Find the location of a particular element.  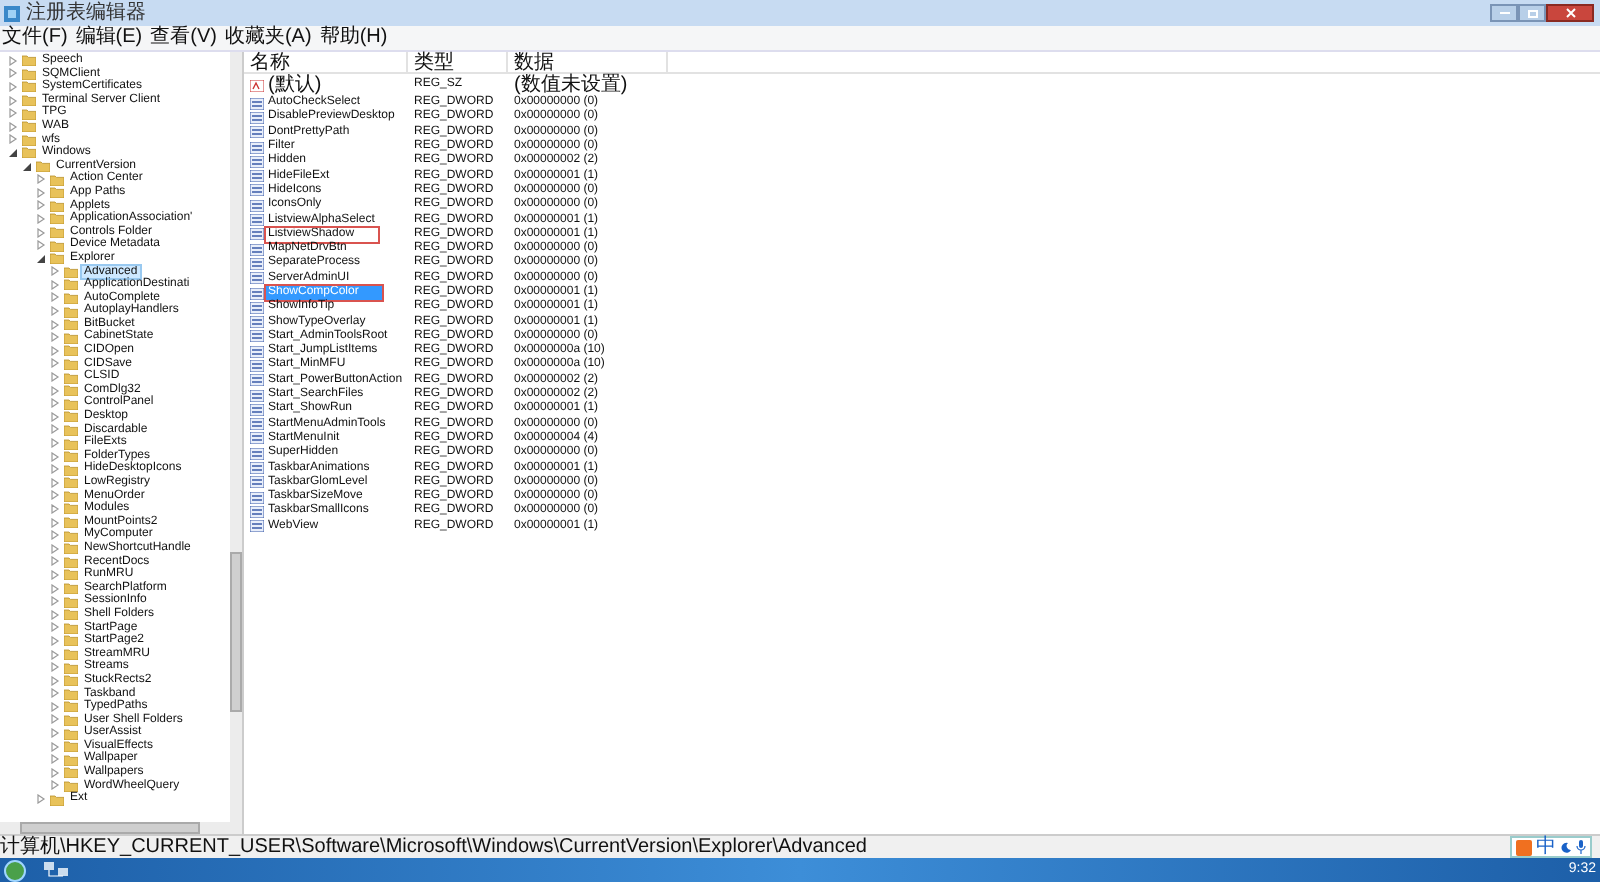

moon-icon is located at coordinates (1566, 847).